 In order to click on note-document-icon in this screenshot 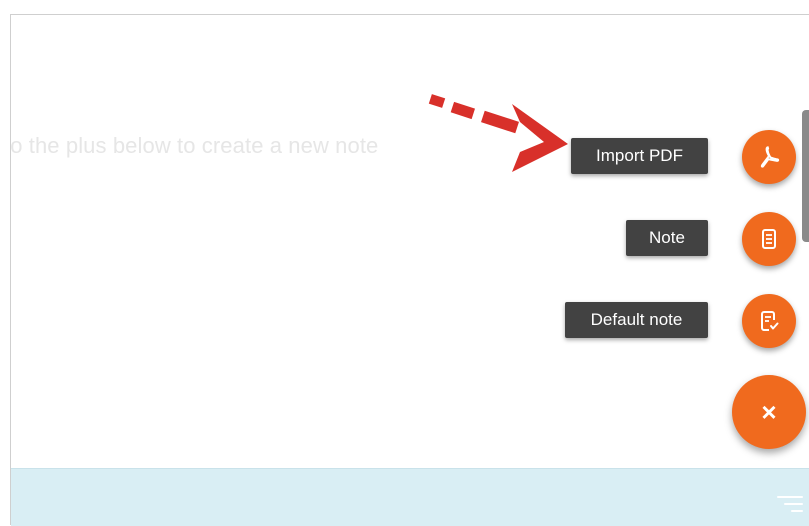, I will do `click(769, 239)`.